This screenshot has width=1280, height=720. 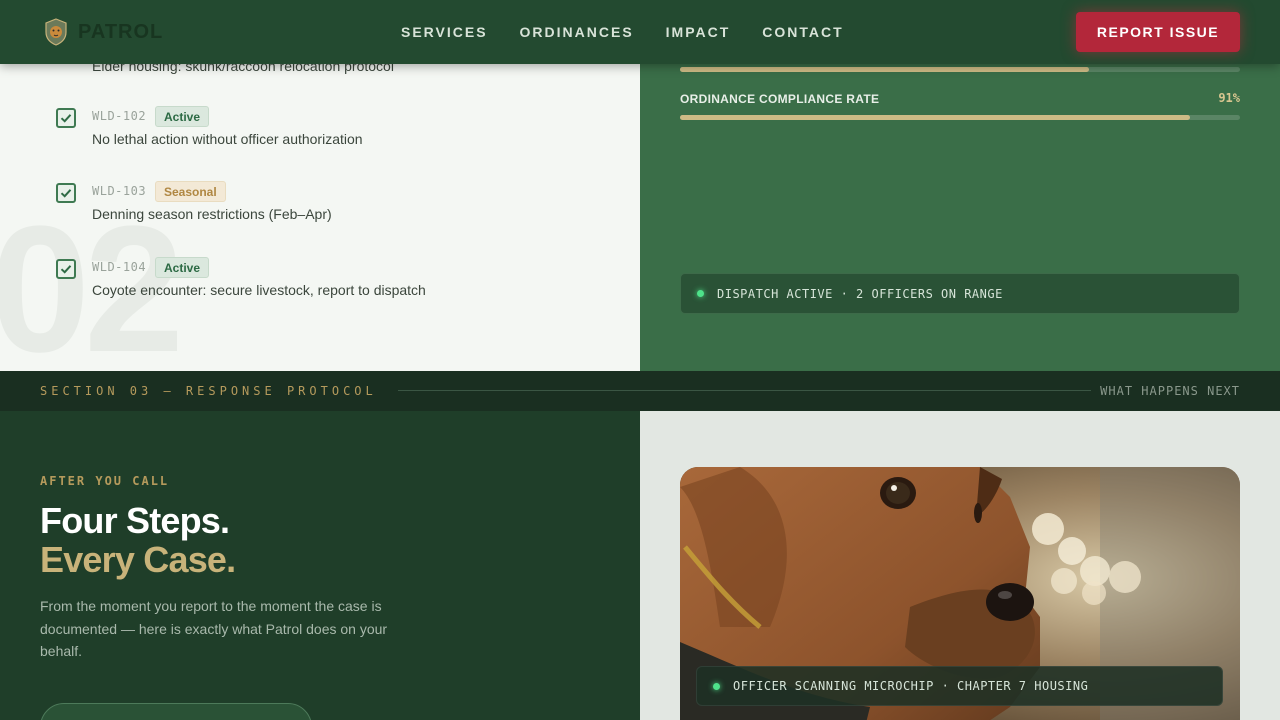 I want to click on brand: PATROL, so click(x=103, y=32).